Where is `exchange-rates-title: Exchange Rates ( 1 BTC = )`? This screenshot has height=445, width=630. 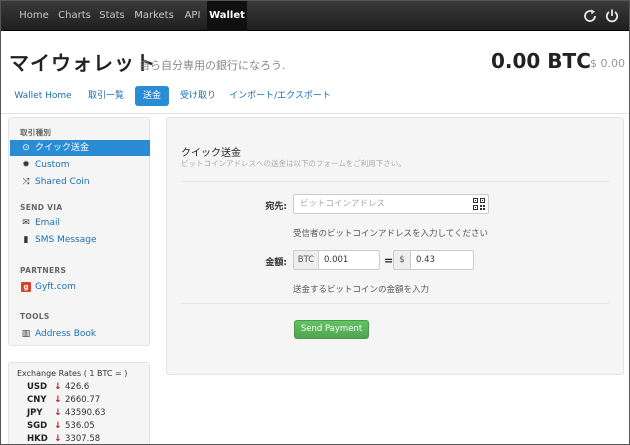
exchange-rates-title: Exchange Rates ( 1 BTC = ) is located at coordinates (72, 373).